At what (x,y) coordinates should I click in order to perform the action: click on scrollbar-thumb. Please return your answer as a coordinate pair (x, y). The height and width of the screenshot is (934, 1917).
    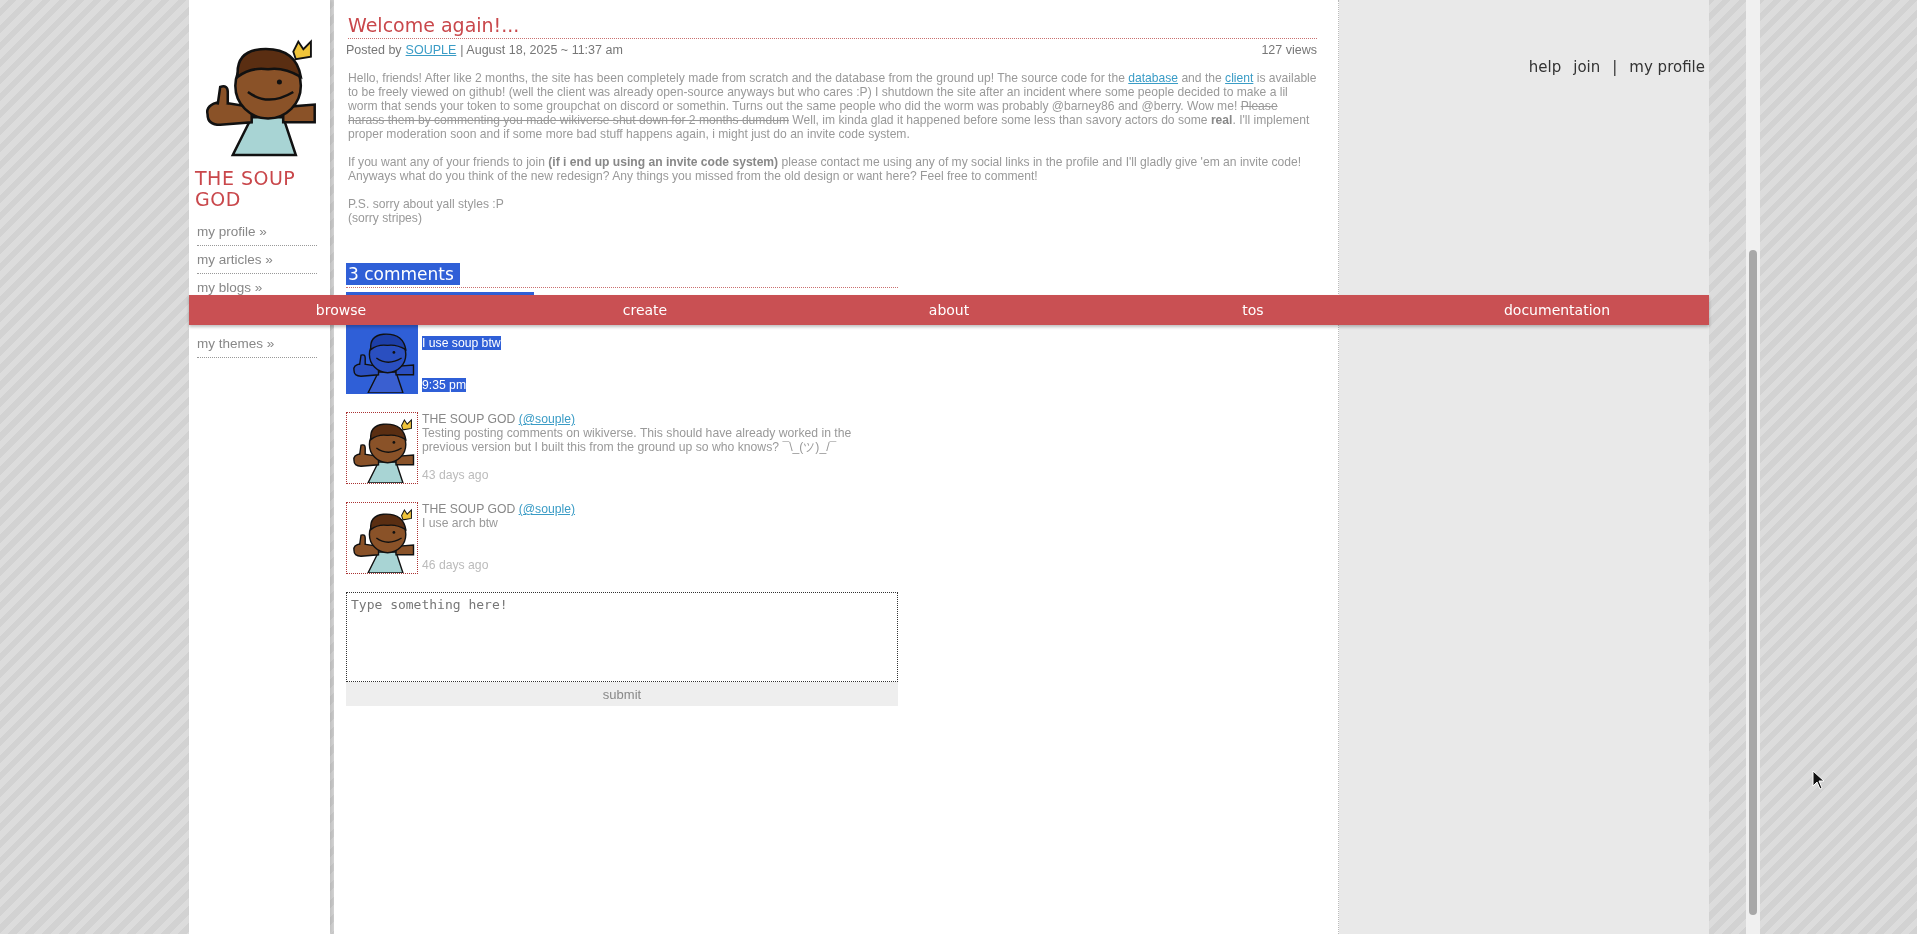
    Looking at the image, I should click on (1753, 582).